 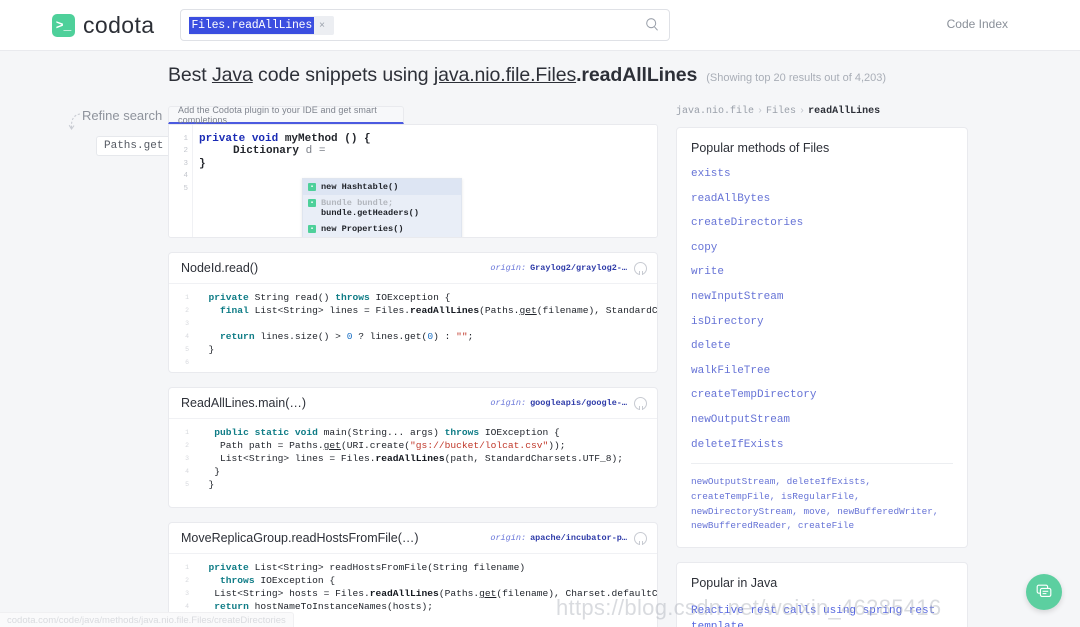 What do you see at coordinates (266, 151) in the screenshot?
I see `promo-type-dictionary: Dictionary` at bounding box center [266, 151].